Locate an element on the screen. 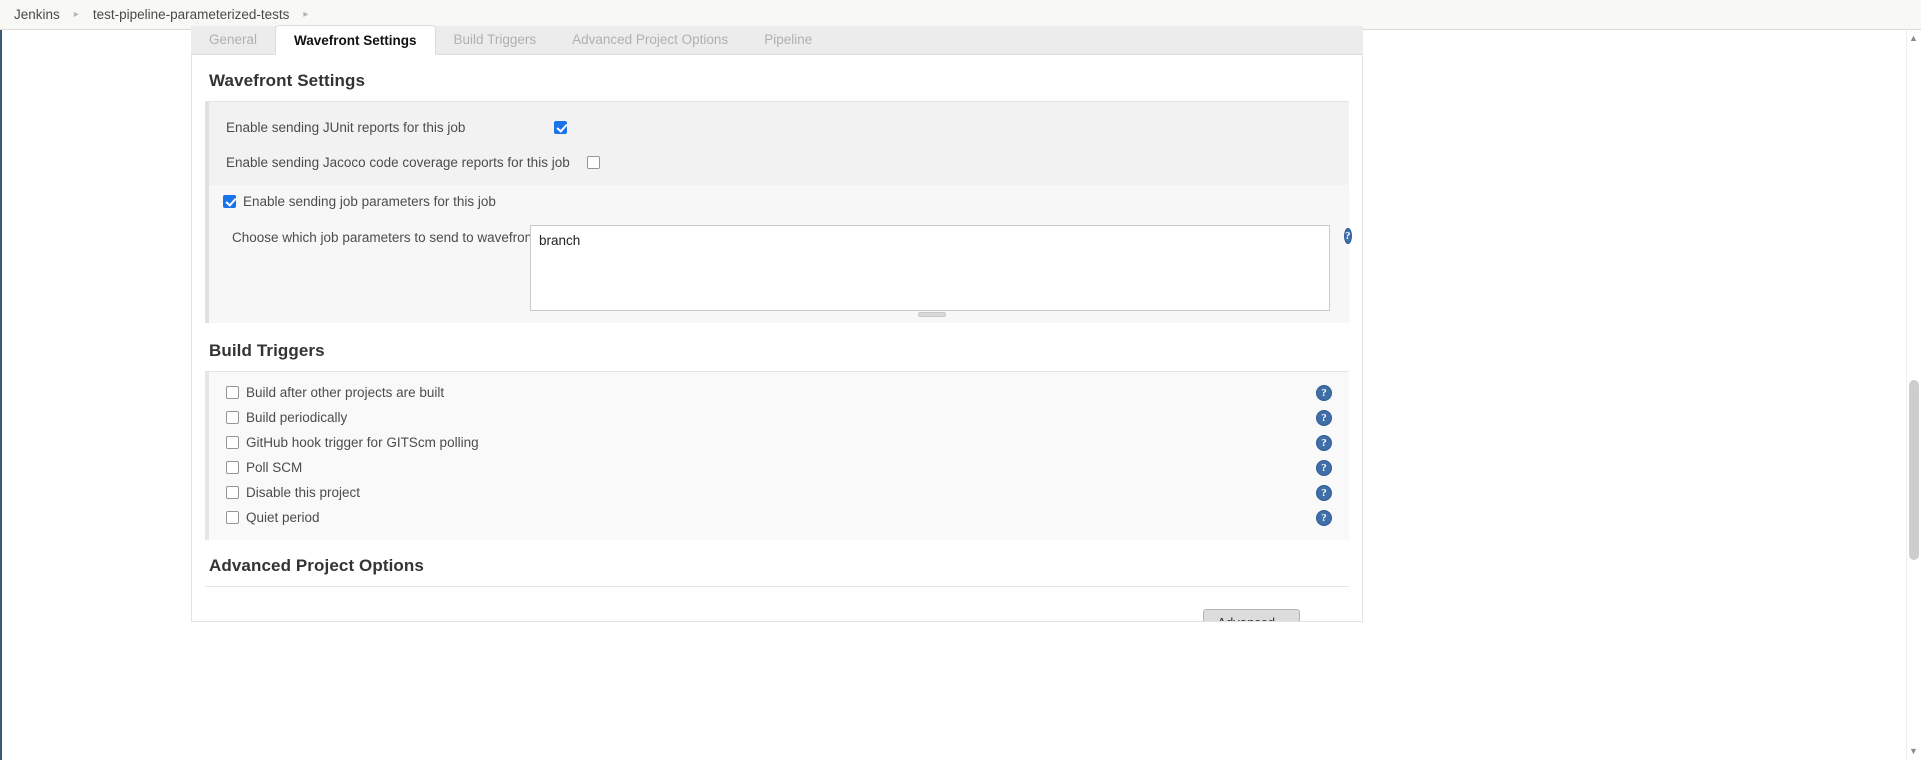 The width and height of the screenshot is (1921, 760). advanced-project-options-heading: Advanced Project Options is located at coordinates (316, 565).